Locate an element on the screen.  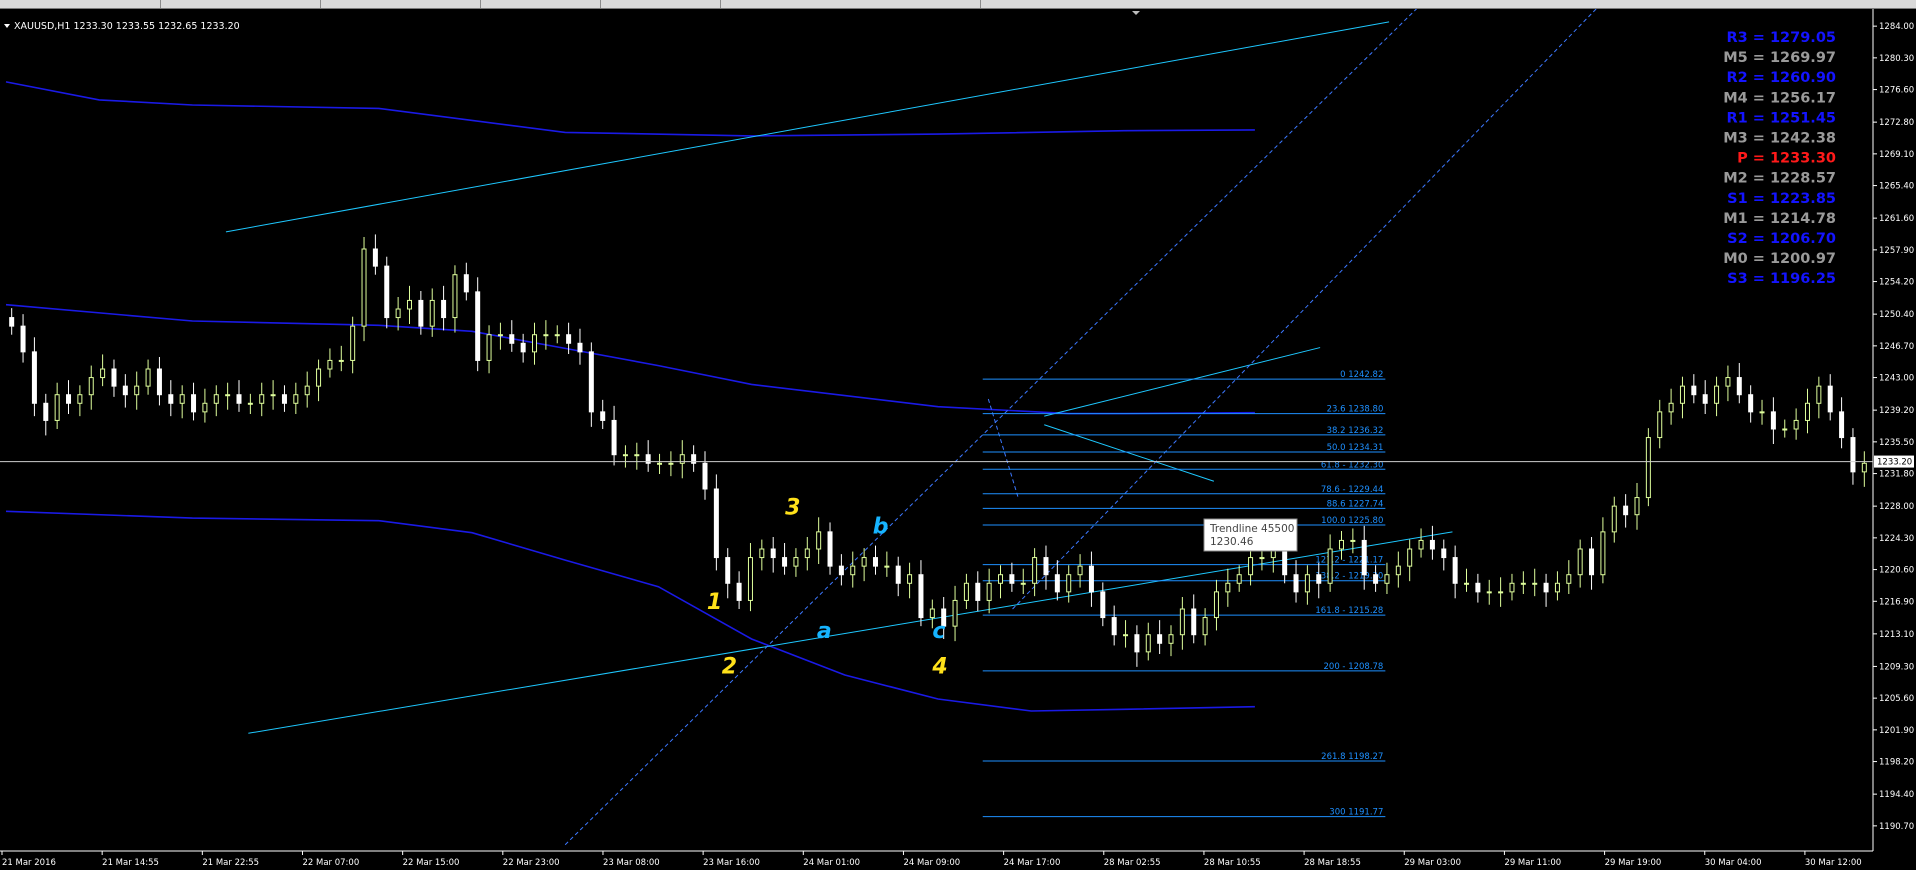
fib-level-label: 127.2 - 1221.17 is located at coordinates (1349, 561).